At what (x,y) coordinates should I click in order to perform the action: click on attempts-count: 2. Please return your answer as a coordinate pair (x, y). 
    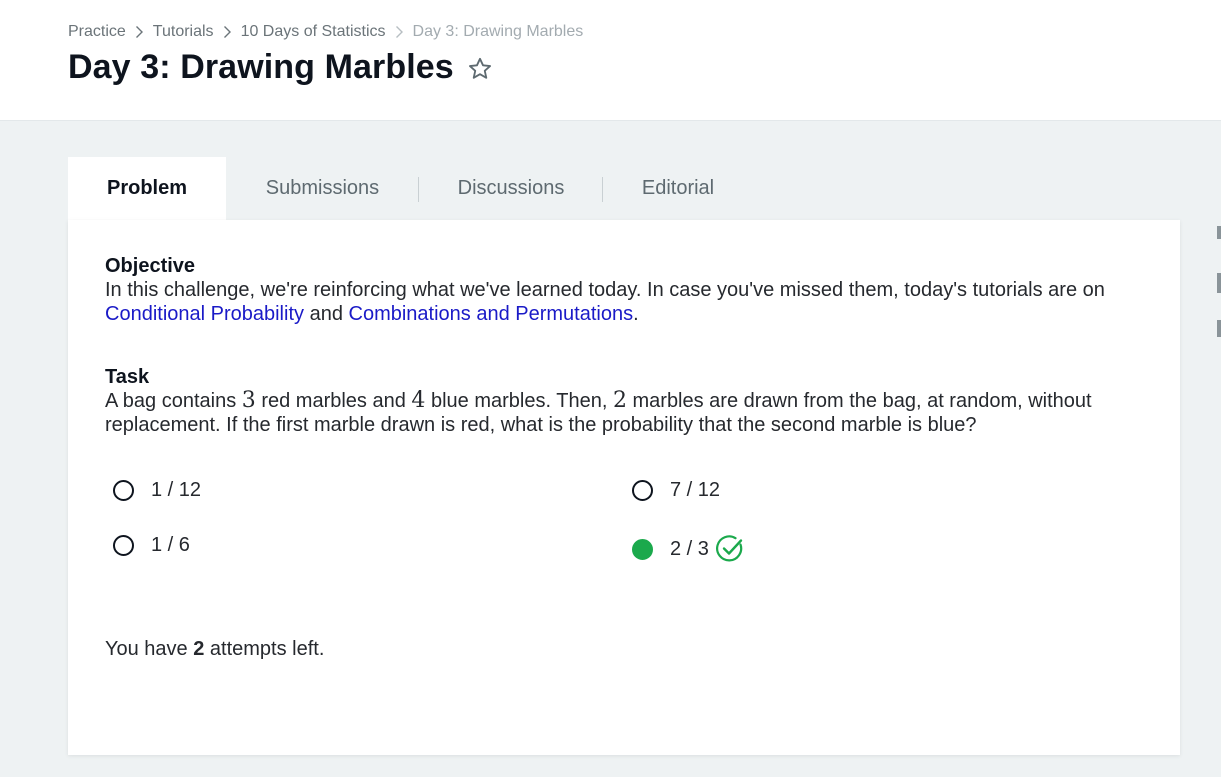
    Looking at the image, I should click on (199, 649).